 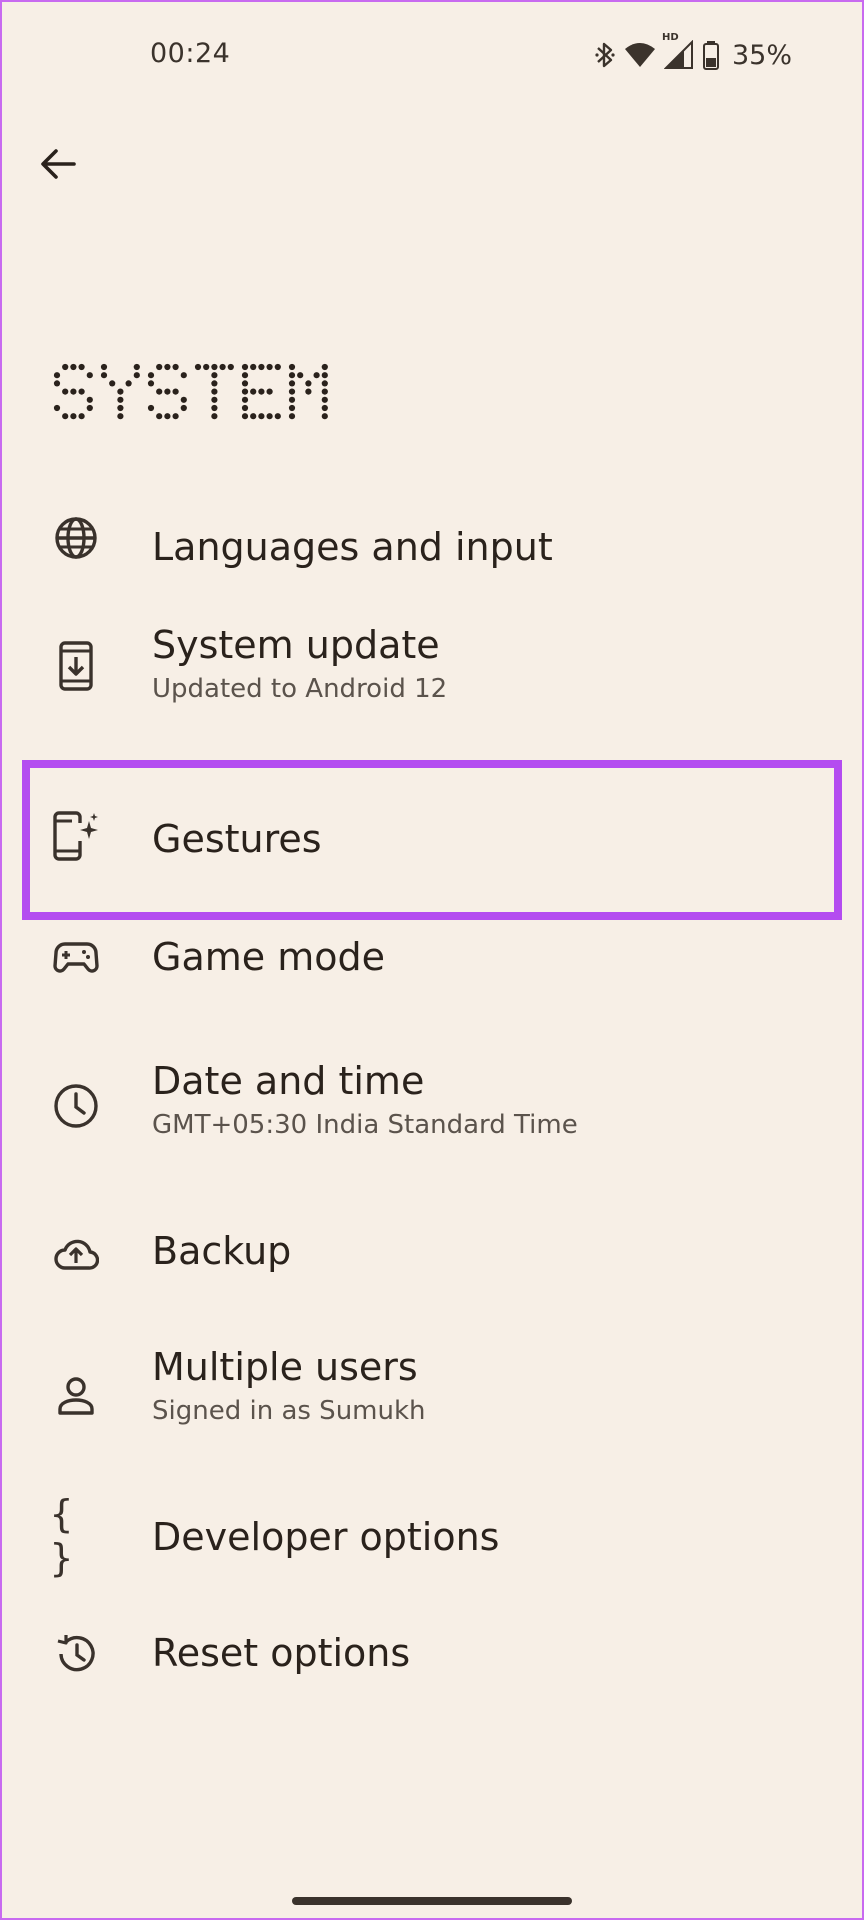 I want to click on status-bar: 00:24 HD 35%, so click(x=432, y=55).